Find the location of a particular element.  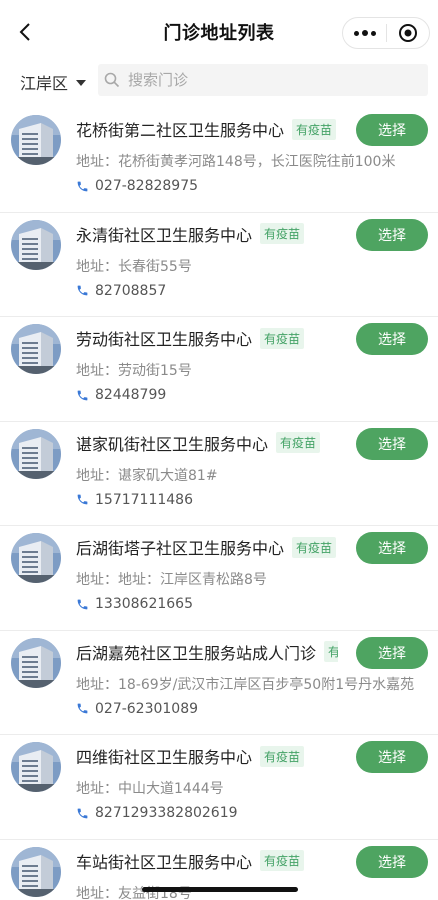

clinic-name: 花桥街第二社区卫生服务中心 is located at coordinates (180, 130).